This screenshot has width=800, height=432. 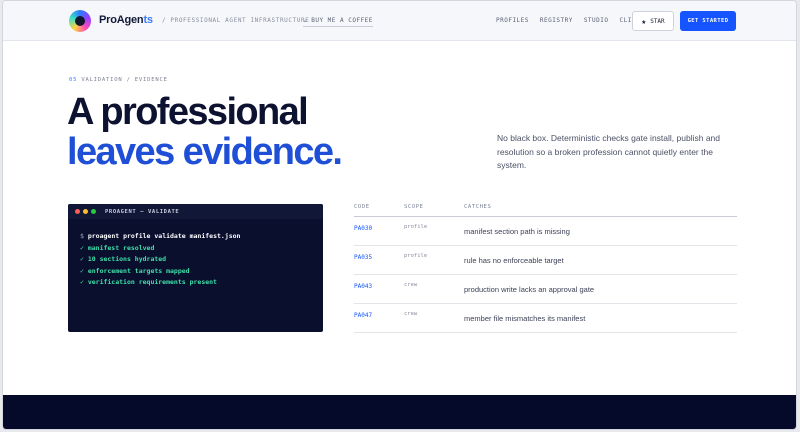 I want to click on nav-link-studio: STUDIO, so click(x=596, y=20).